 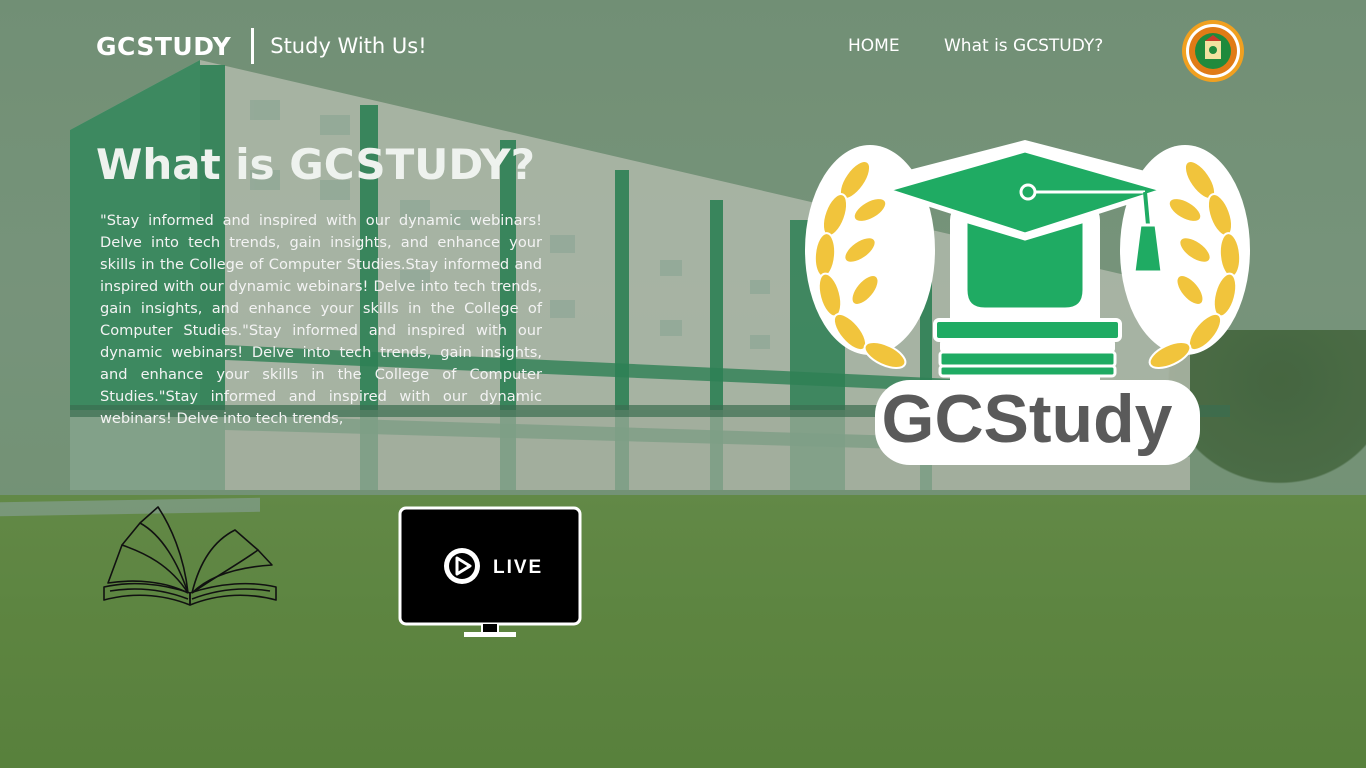 What do you see at coordinates (190, 556) in the screenshot?
I see `open-book-icon` at bounding box center [190, 556].